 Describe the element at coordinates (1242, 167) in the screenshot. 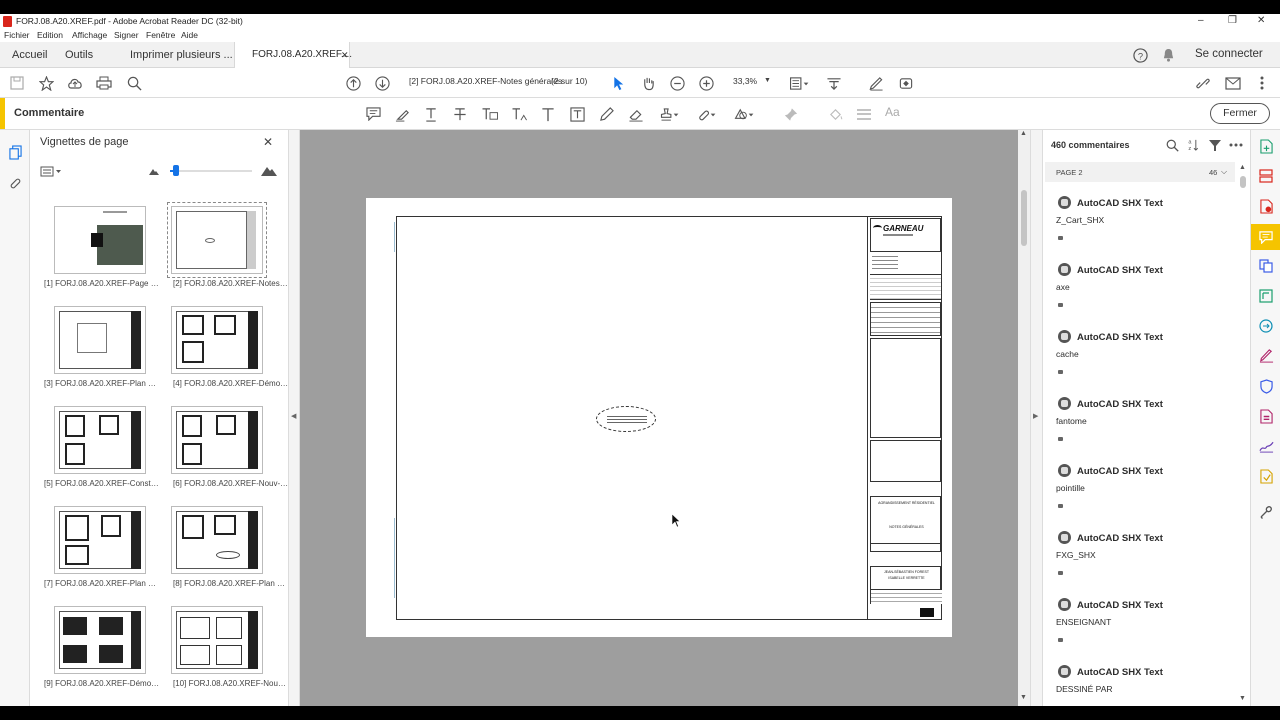

I see `comments-scroll-up-icon: ▲` at that location.